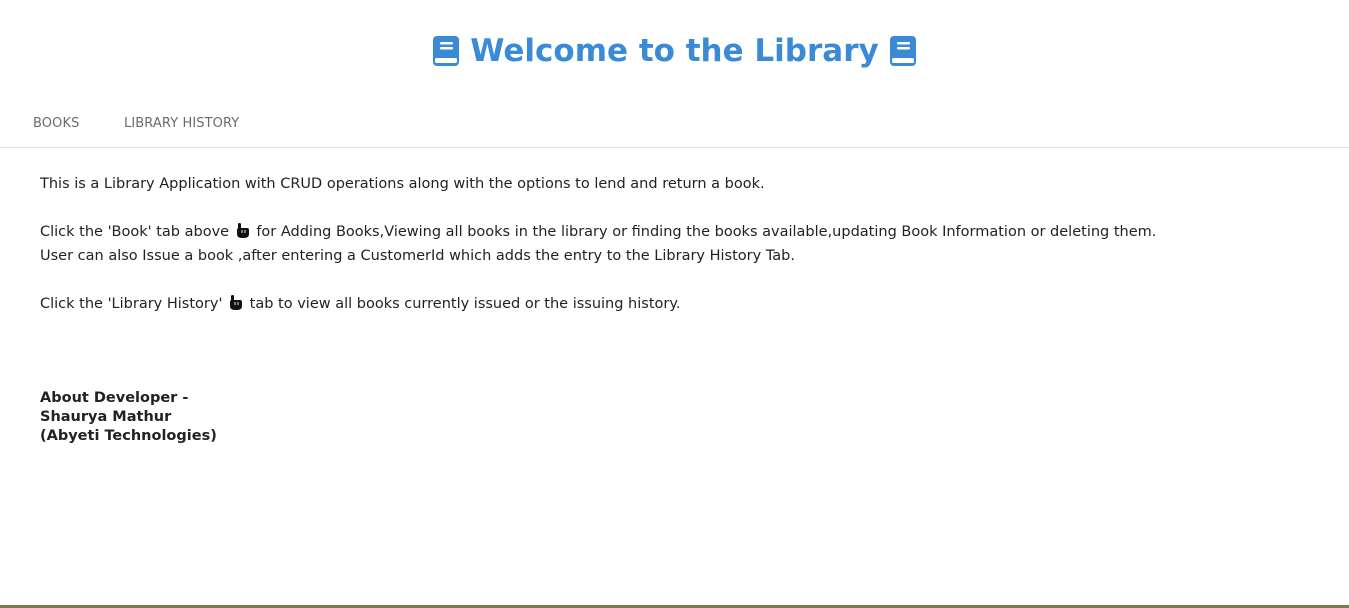 The width and height of the screenshot is (1349, 608). I want to click on page-header: Welcome to the Library, so click(674, 51).